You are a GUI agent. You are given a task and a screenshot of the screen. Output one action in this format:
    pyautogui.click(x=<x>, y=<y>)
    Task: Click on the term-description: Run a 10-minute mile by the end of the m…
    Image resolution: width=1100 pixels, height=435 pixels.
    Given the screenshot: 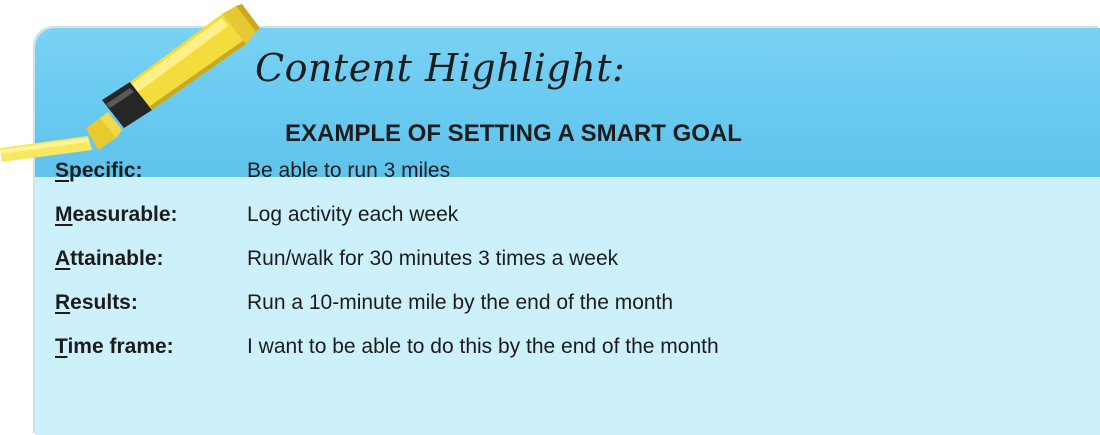 What is the action you would take?
    pyautogui.click(x=460, y=302)
    